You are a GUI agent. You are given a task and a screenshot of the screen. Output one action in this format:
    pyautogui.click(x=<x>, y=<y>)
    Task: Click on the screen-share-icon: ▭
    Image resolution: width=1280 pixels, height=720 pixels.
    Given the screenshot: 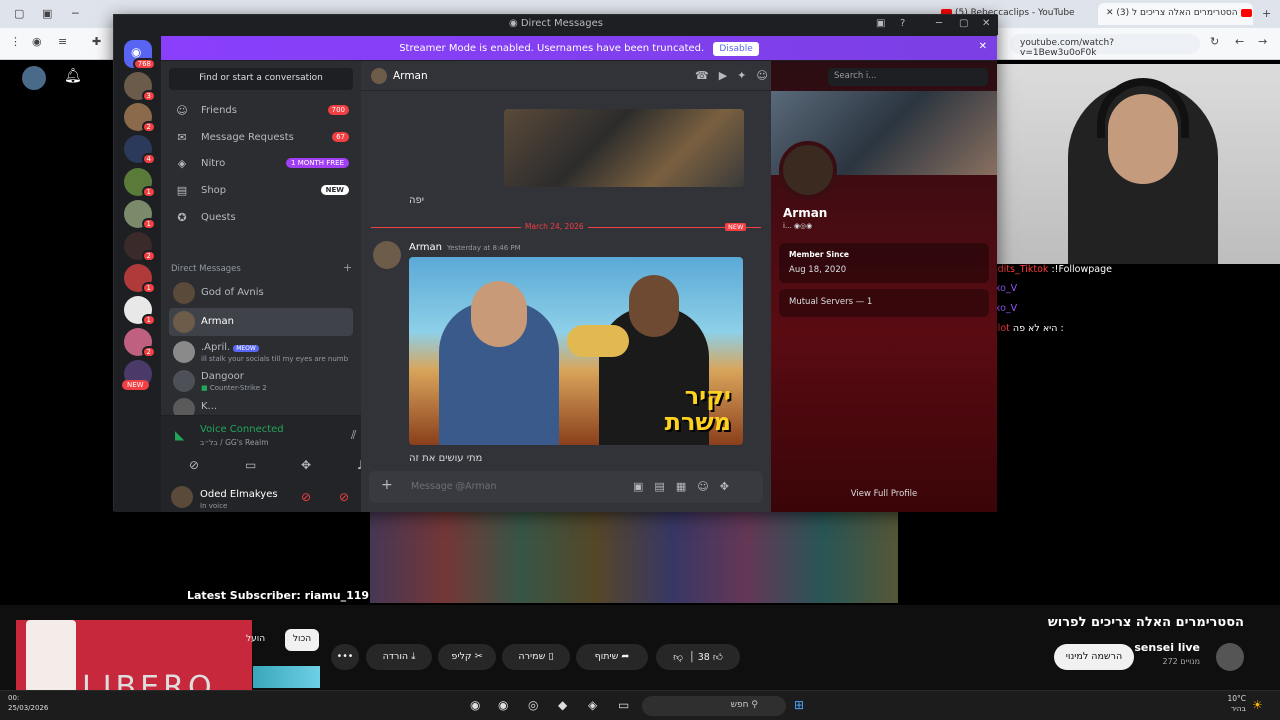 What is the action you would take?
    pyautogui.click(x=250, y=465)
    